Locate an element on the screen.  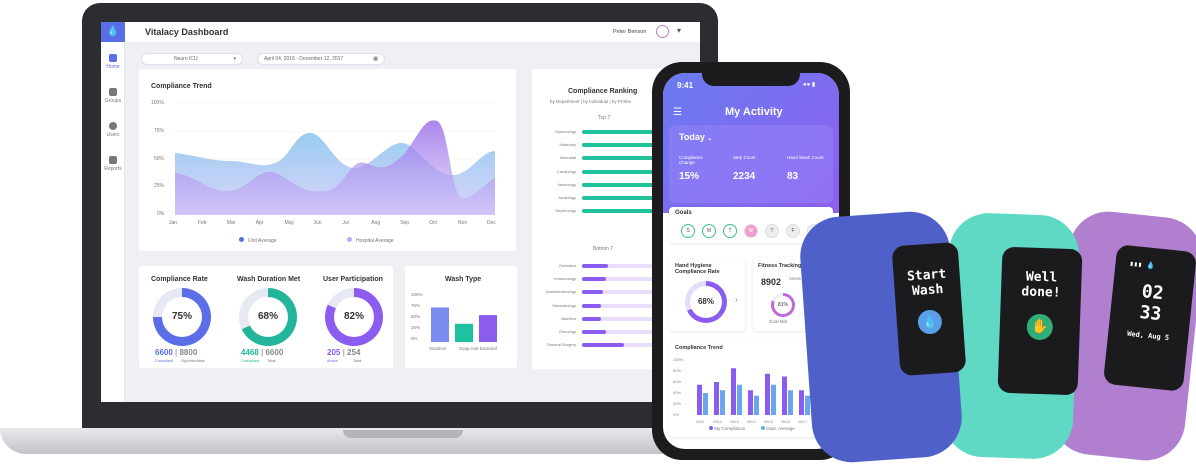
hand-hygiene-card: Hand Hygiene Compliance Rate 68% › is located at coordinates (707, 294).